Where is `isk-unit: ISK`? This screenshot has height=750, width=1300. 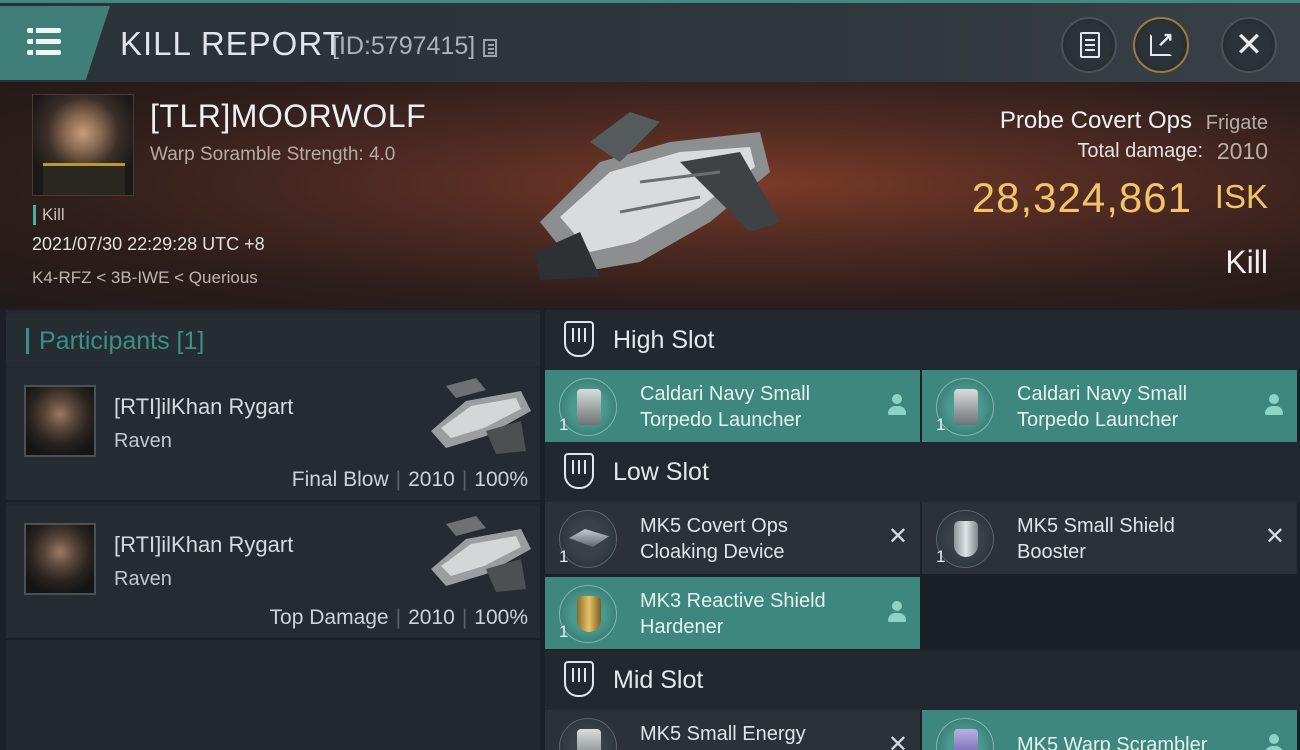
isk-unit: ISK is located at coordinates (1241, 196).